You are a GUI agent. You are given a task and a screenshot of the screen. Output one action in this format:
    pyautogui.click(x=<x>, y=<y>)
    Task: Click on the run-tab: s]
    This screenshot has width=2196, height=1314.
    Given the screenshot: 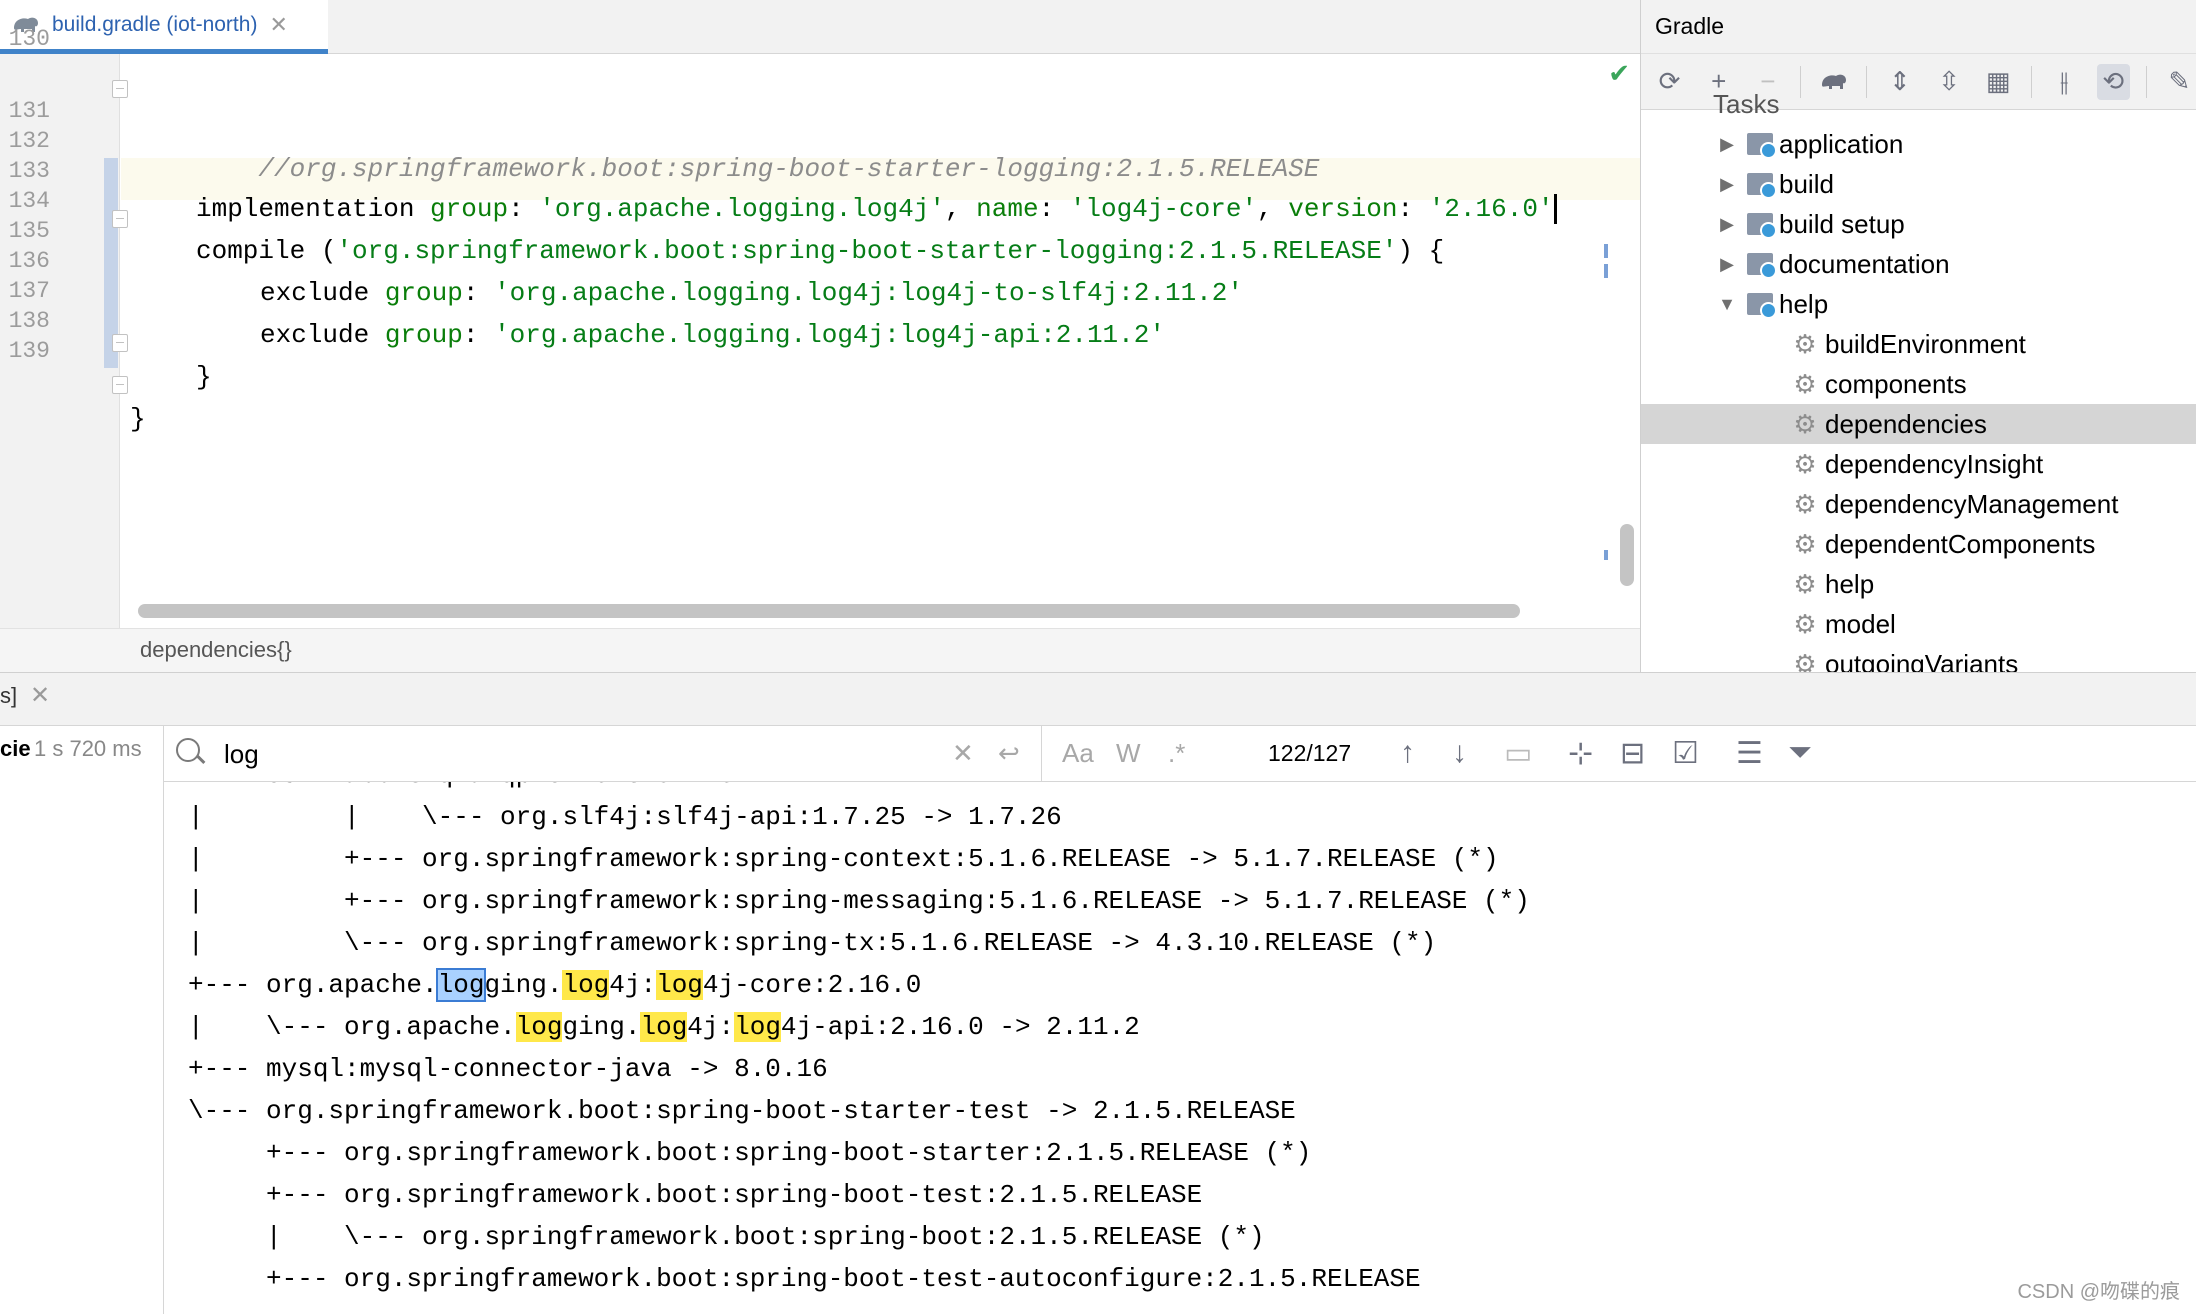 What is the action you would take?
    pyautogui.click(x=8, y=696)
    